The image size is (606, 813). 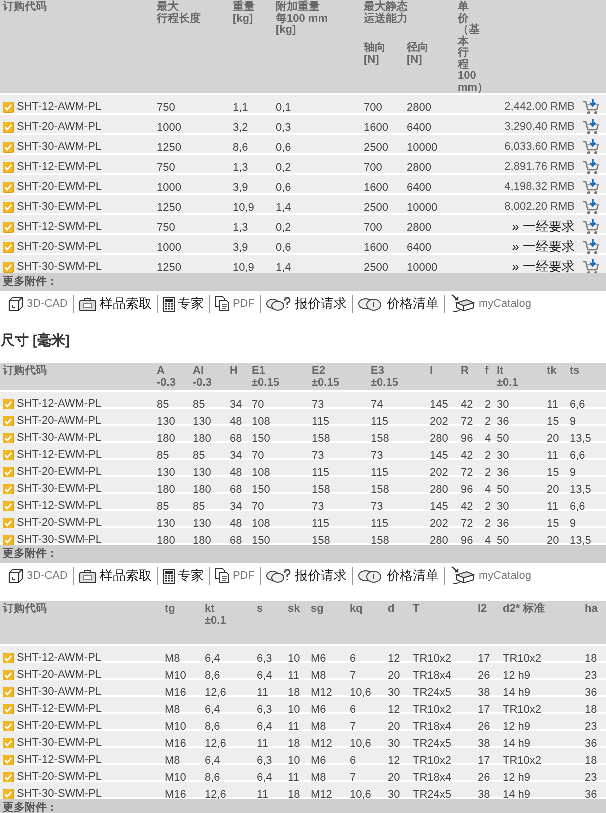 What do you see at coordinates (294, 761) in the screenshot?
I see `table-cell: 10` at bounding box center [294, 761].